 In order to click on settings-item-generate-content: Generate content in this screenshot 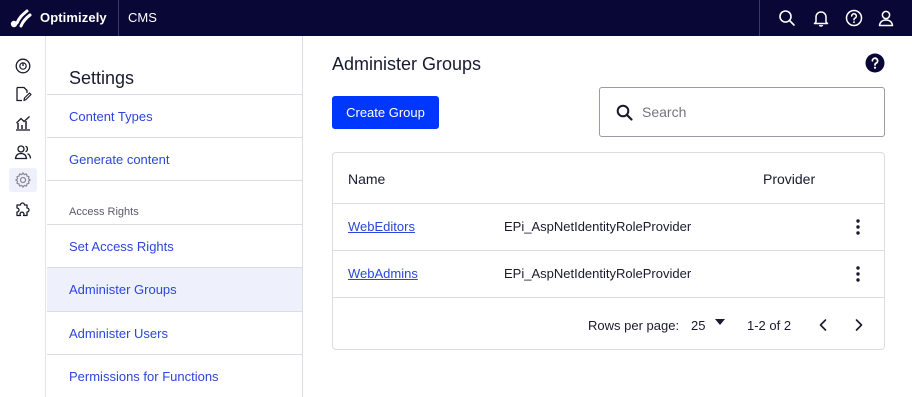, I will do `click(174, 158)`.